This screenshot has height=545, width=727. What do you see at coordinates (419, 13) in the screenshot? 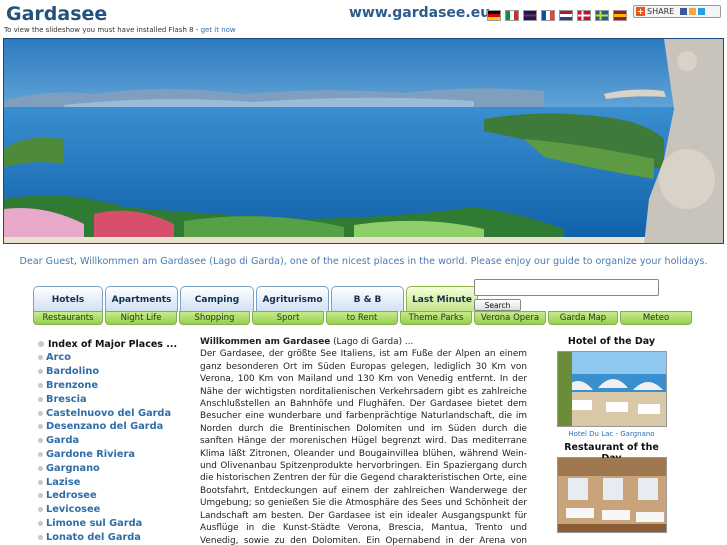
I see `site-url: www.gardasee.eu` at bounding box center [419, 13].